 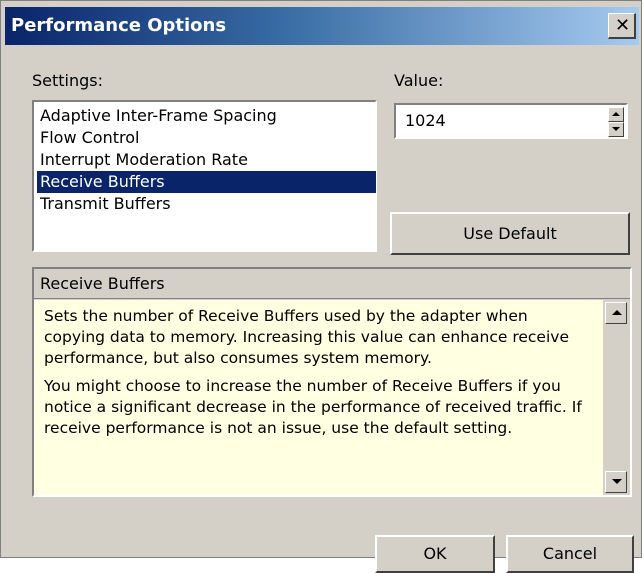 I want to click on use-default-button: Use Default, so click(x=510, y=233).